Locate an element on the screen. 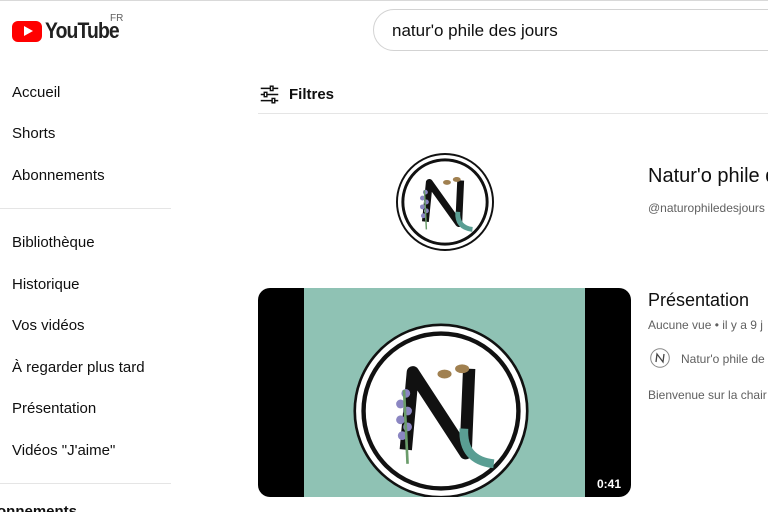 This screenshot has width=768, height=512. sidebar-item-shorts: Shorts is located at coordinates (33, 133).